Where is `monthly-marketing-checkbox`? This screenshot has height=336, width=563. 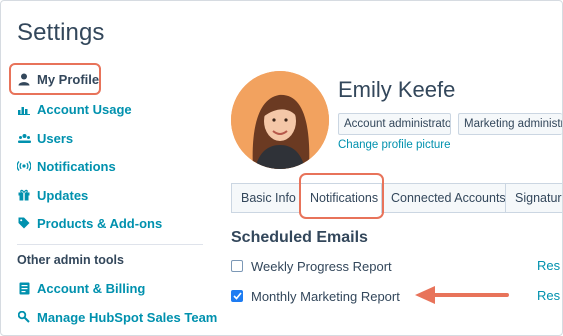 monthly-marketing-checkbox is located at coordinates (237, 296).